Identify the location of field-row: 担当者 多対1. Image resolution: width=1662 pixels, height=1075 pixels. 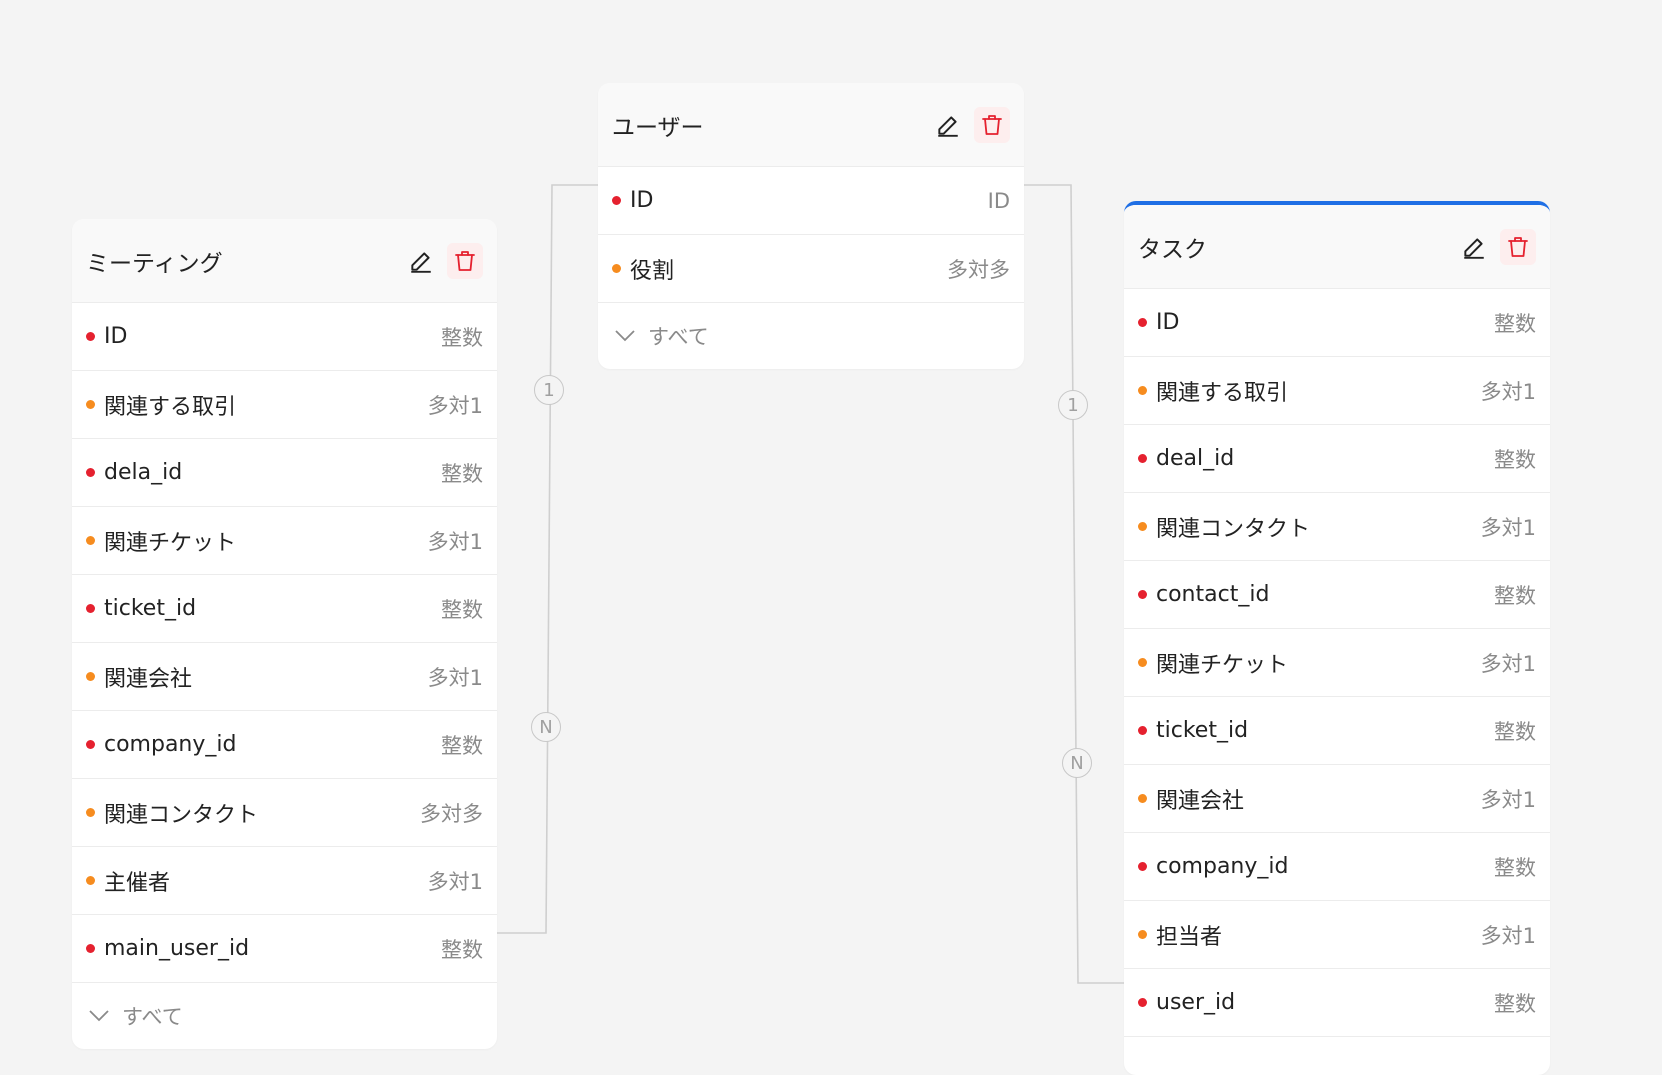
(1337, 935).